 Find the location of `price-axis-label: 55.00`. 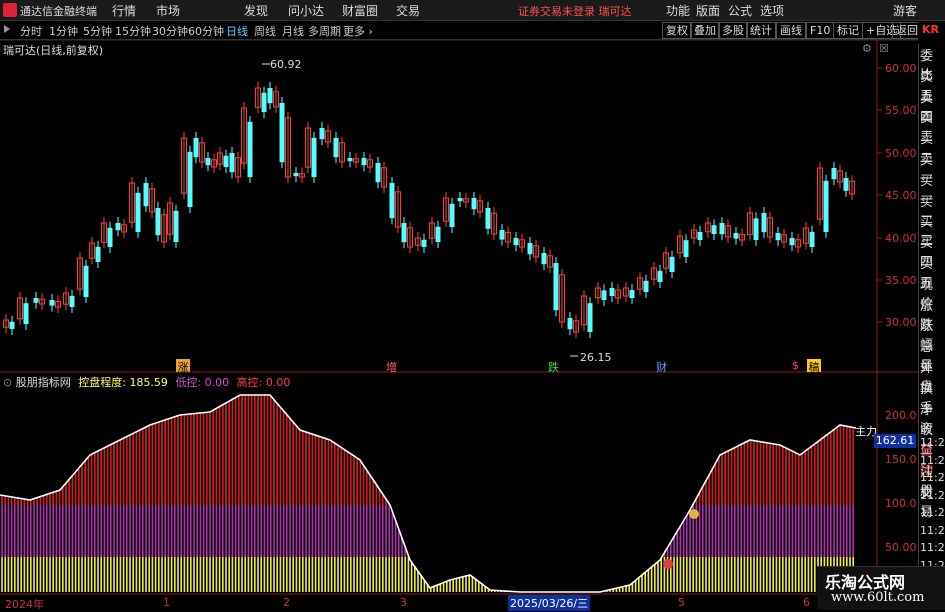

price-axis-label: 55.00 is located at coordinates (901, 110).